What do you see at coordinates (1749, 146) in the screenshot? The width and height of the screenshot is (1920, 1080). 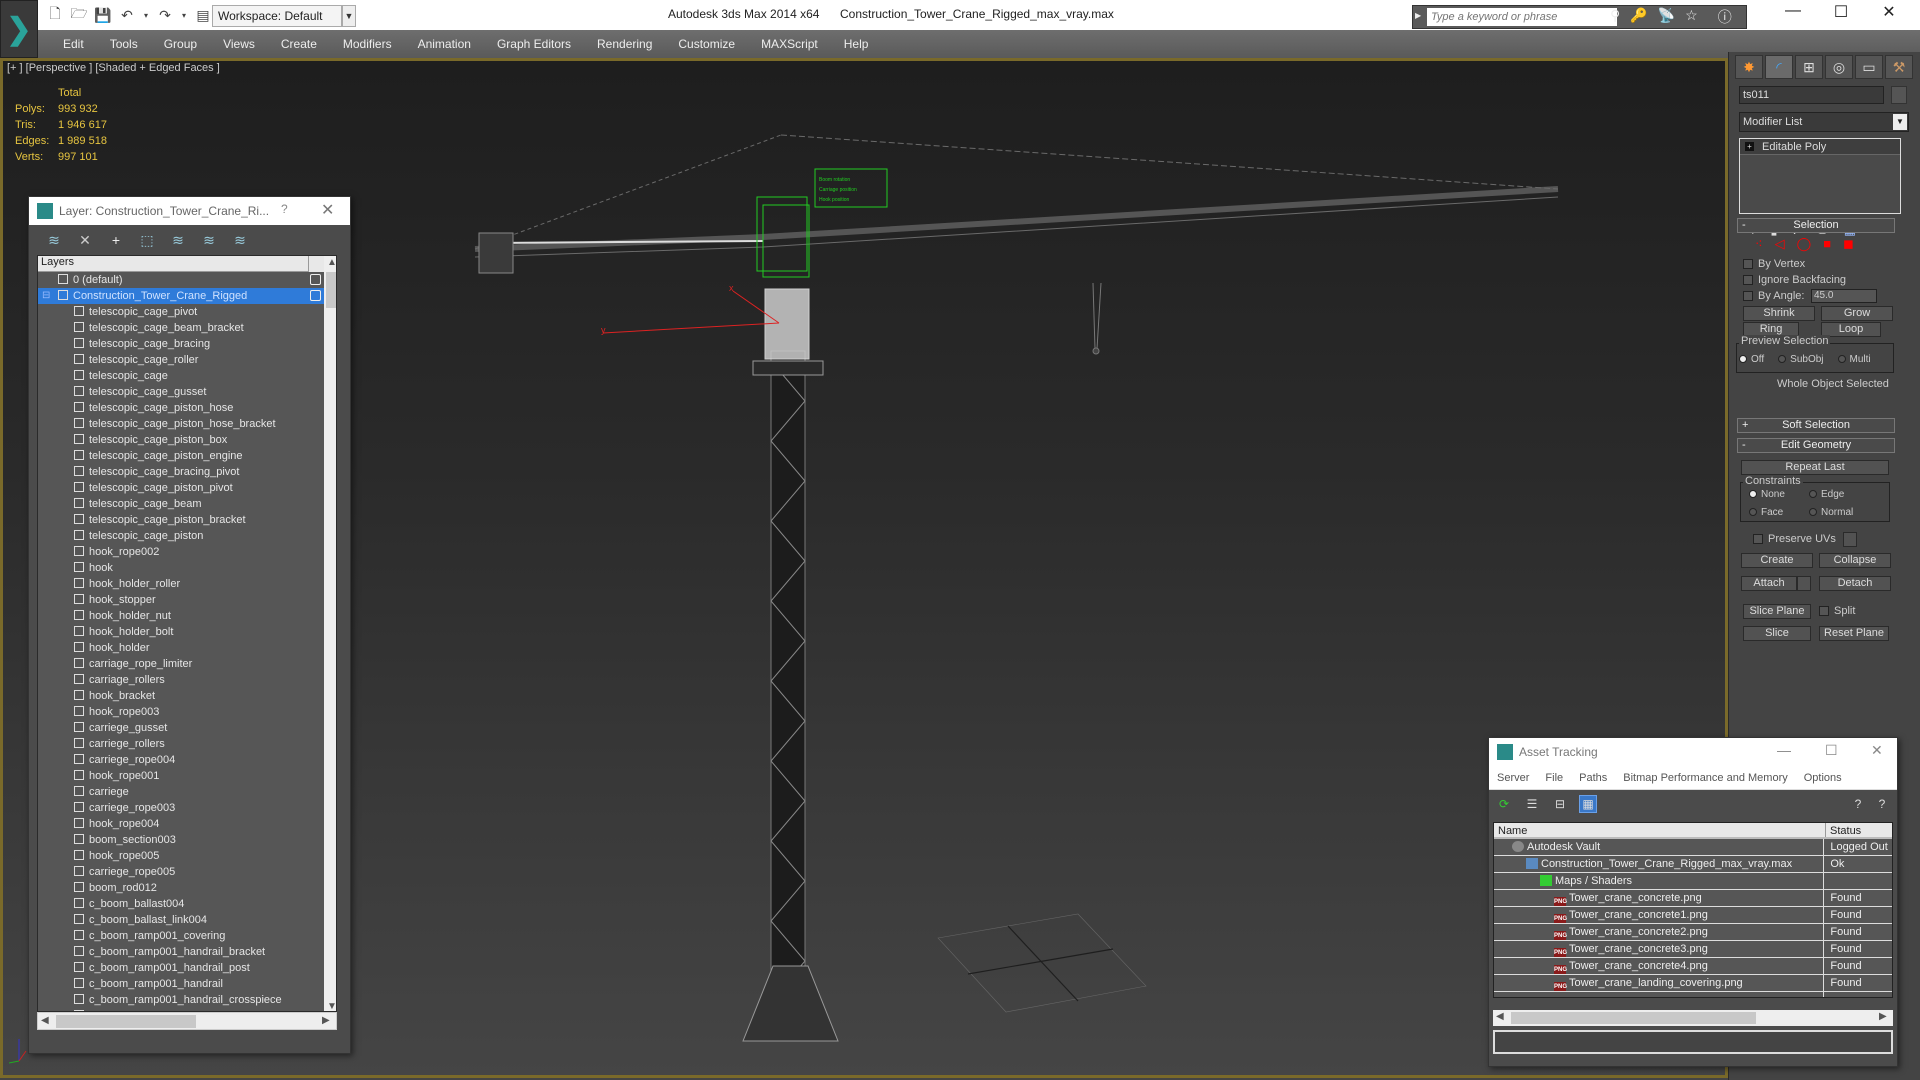 I see `expand-icon: +` at bounding box center [1749, 146].